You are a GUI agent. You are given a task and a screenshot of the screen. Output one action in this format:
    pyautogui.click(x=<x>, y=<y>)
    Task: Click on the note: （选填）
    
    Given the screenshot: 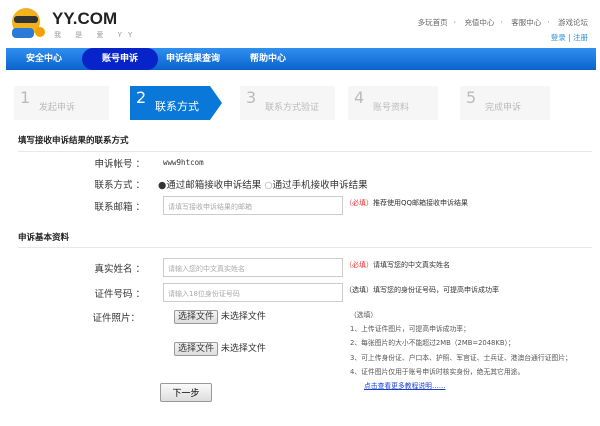 What is the action you would take?
    pyautogui.click(x=364, y=315)
    